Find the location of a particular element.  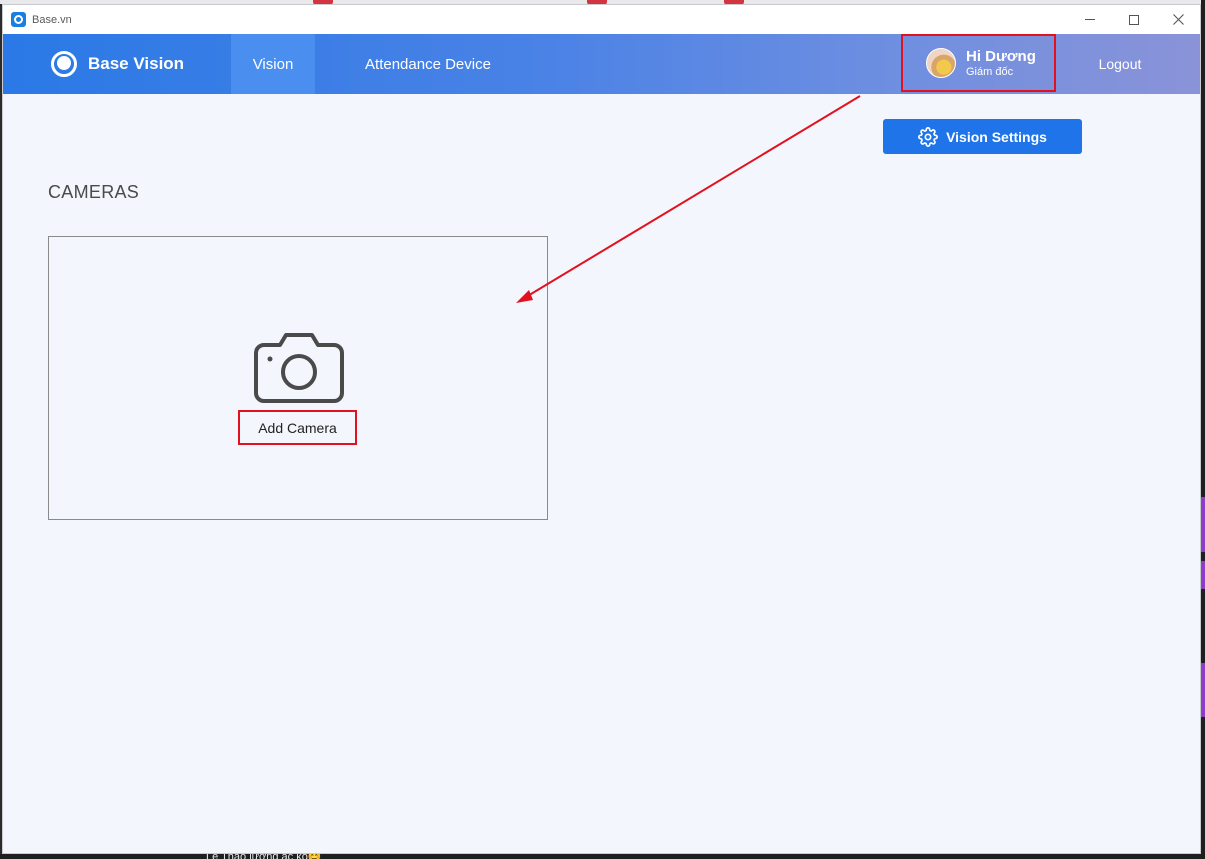

gear-icon is located at coordinates (928, 136).